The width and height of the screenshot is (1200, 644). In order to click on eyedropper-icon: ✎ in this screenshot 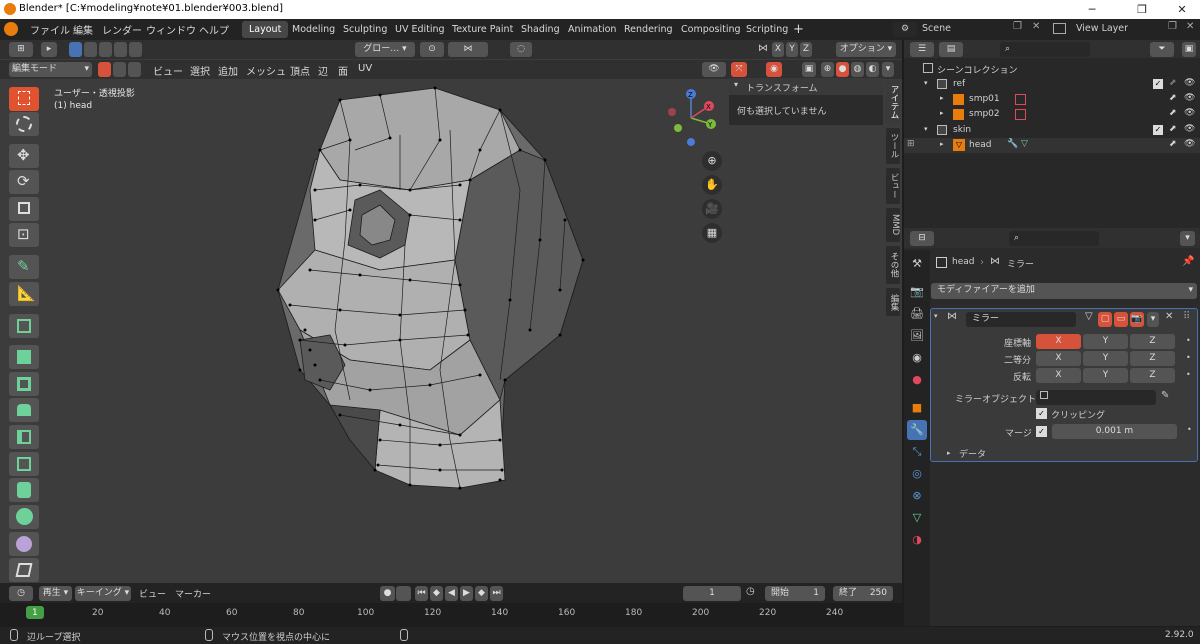, I will do `click(1165, 395)`.